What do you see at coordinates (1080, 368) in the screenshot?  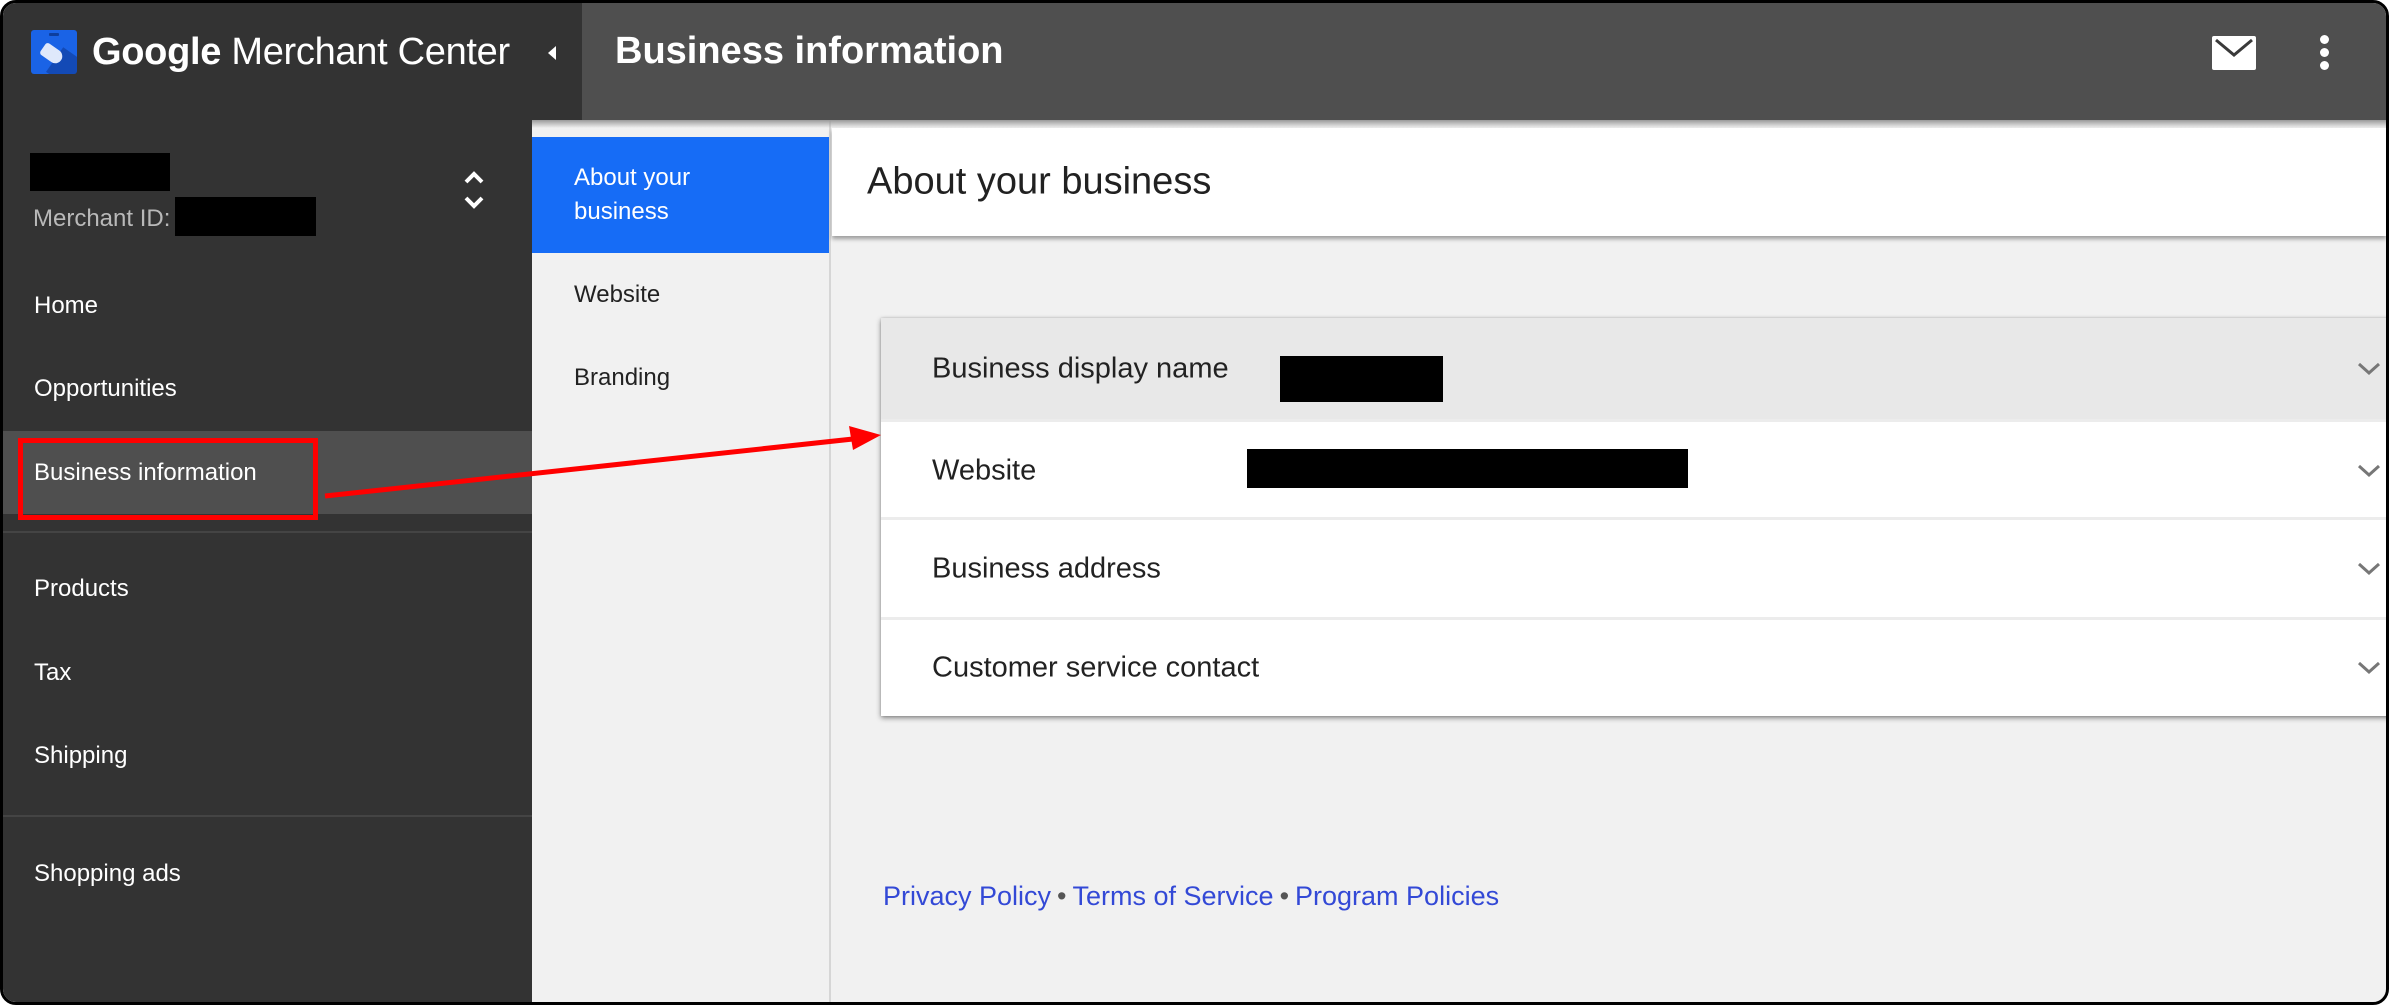 I see `row-label: Business display name` at bounding box center [1080, 368].